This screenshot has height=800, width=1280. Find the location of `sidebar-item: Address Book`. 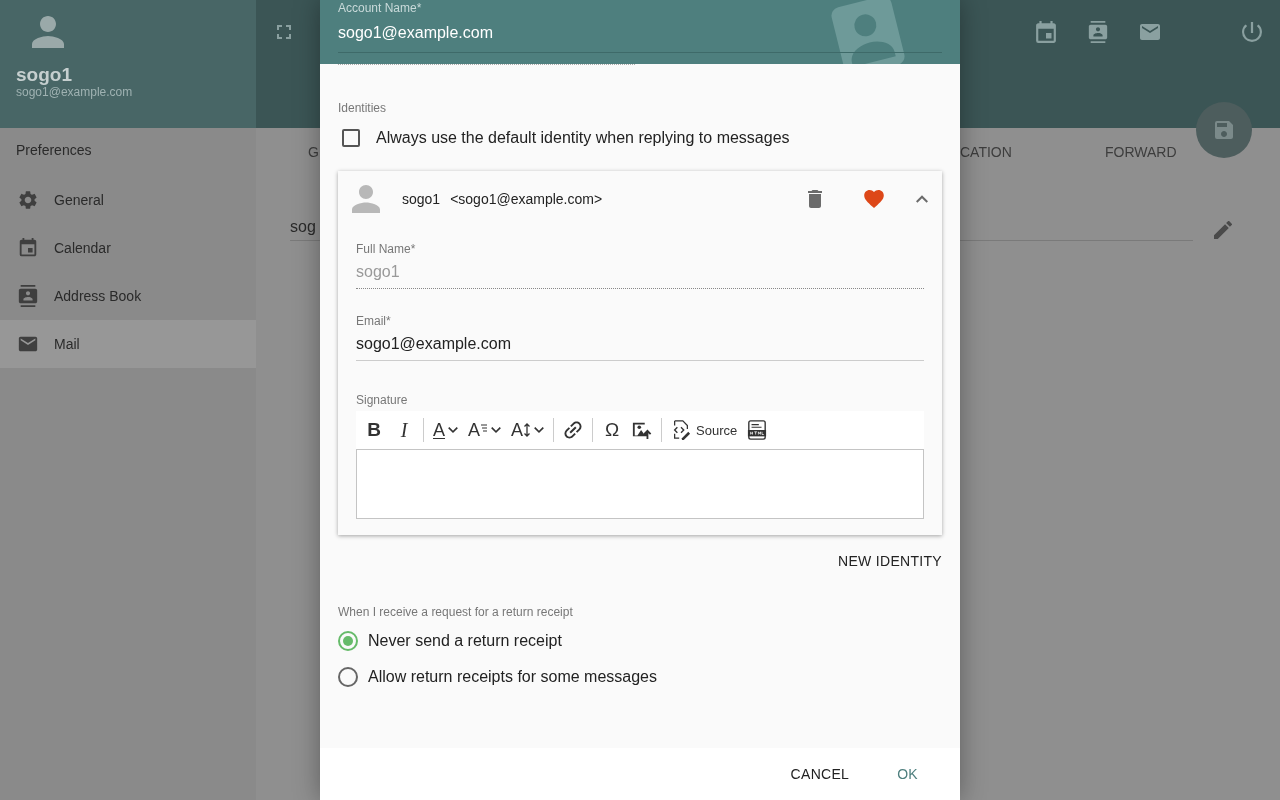

sidebar-item: Address Book is located at coordinates (128, 296).